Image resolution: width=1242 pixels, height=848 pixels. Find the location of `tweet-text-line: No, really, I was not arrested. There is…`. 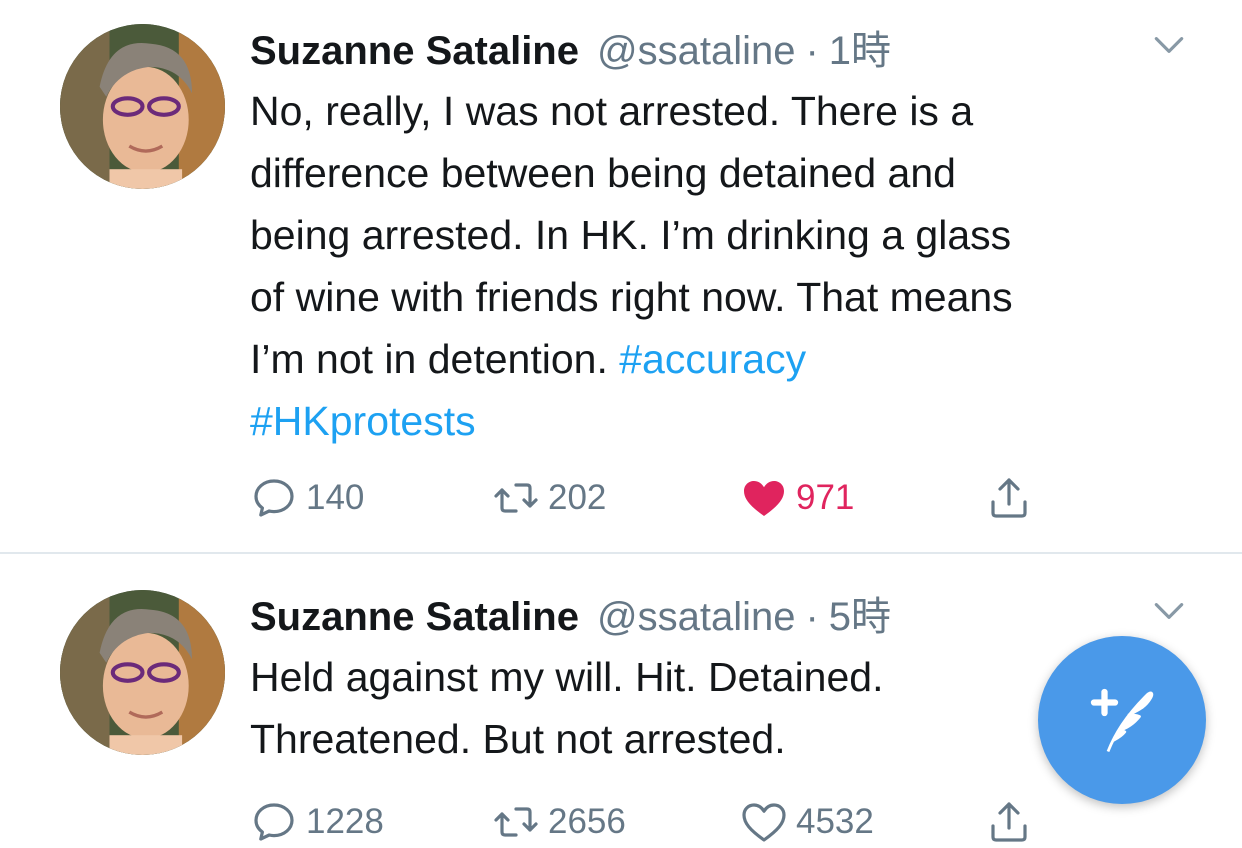

tweet-text-line: No, really, I was not arrested. There is… is located at coordinates (612, 111).